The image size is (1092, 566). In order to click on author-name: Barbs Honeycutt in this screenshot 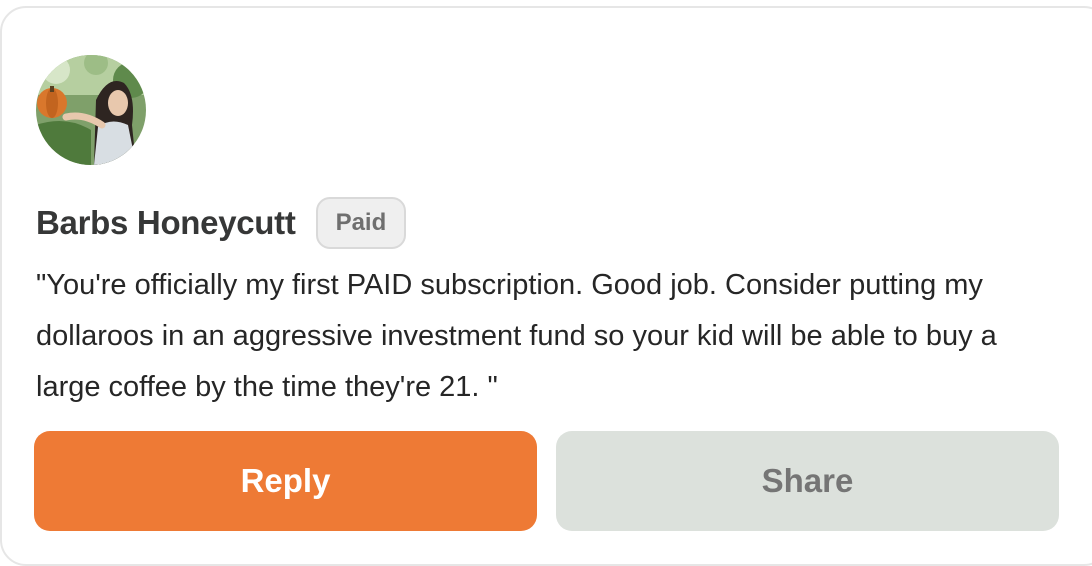, I will do `click(166, 223)`.